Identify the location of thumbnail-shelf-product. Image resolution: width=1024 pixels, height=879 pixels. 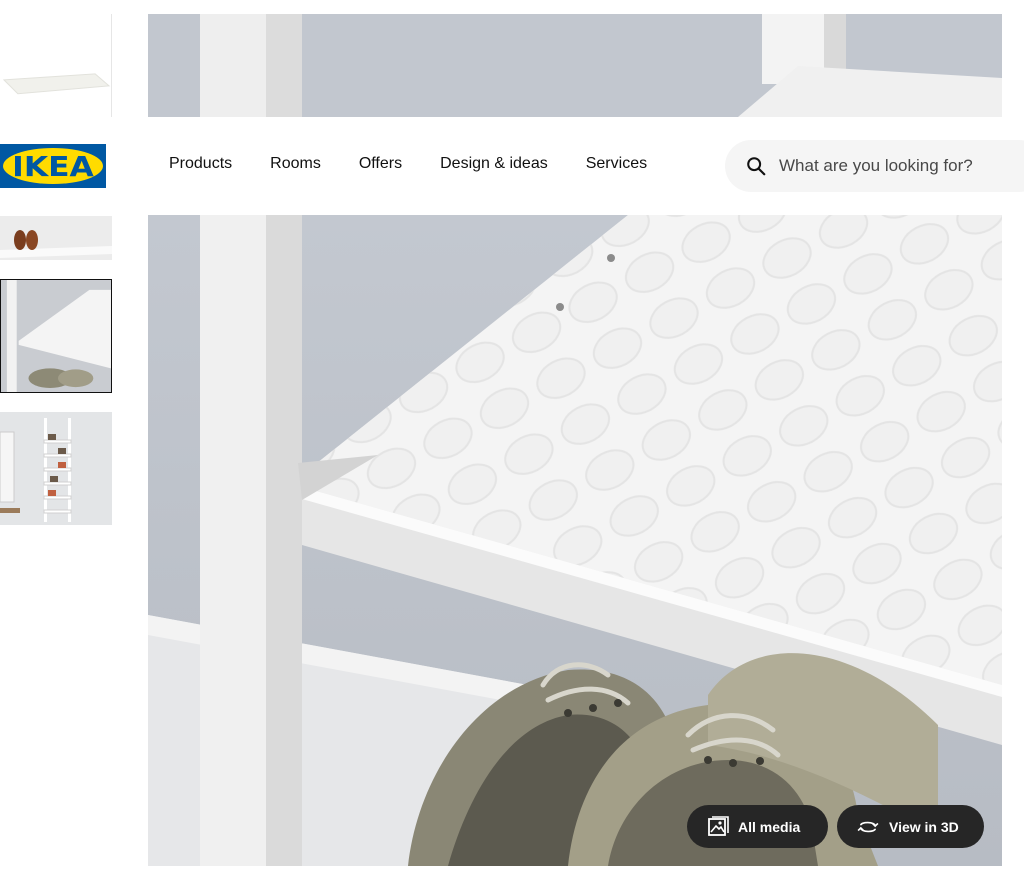
(56, 65).